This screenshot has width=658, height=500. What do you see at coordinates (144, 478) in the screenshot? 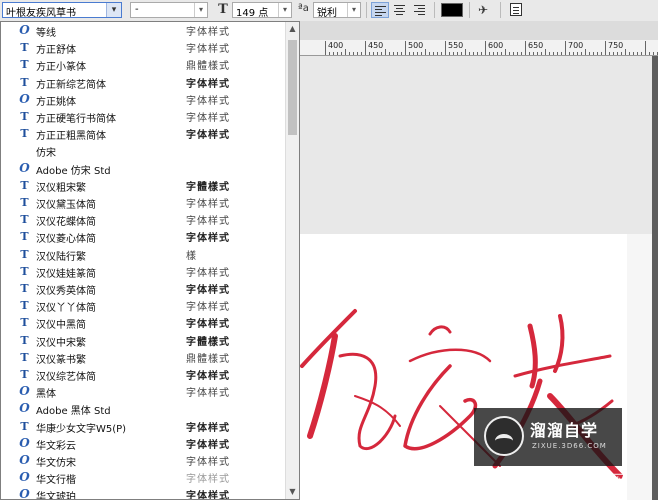
I see `font-list-item: O 华文行楷 字体样式` at bounding box center [144, 478].